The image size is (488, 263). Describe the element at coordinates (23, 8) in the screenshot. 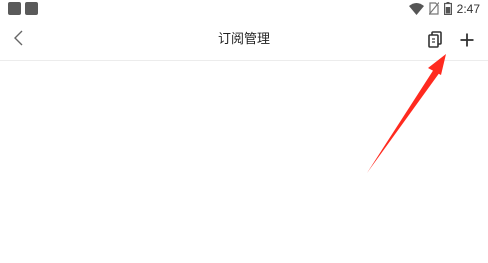

I see `status-left-icons` at that location.